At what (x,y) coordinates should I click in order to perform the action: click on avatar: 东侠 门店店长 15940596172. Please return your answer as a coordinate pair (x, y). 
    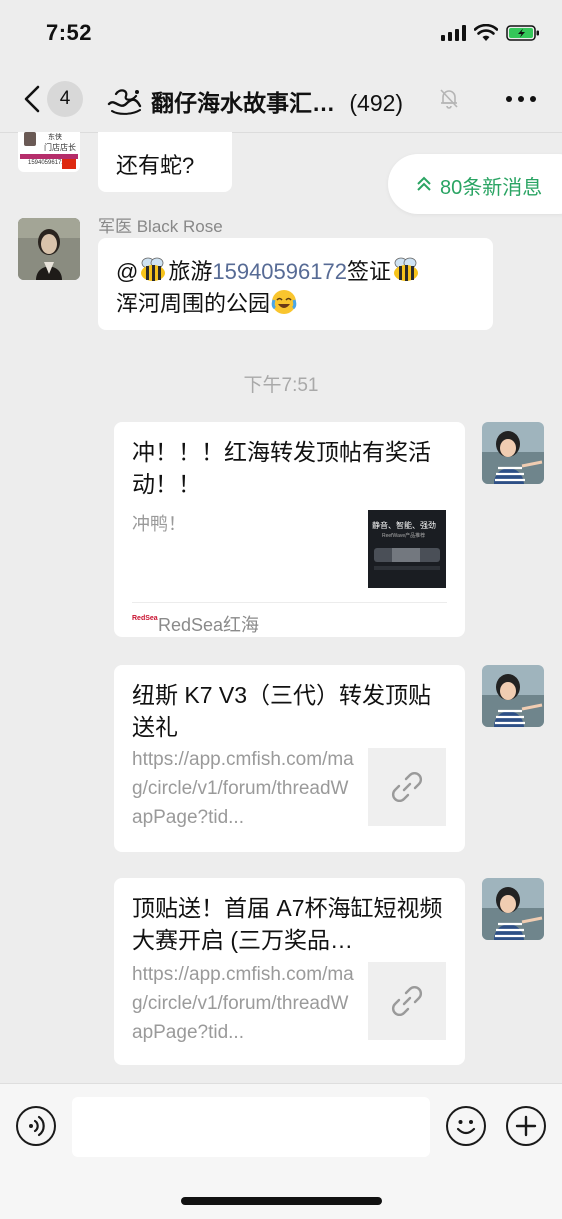
    Looking at the image, I should click on (49, 152).